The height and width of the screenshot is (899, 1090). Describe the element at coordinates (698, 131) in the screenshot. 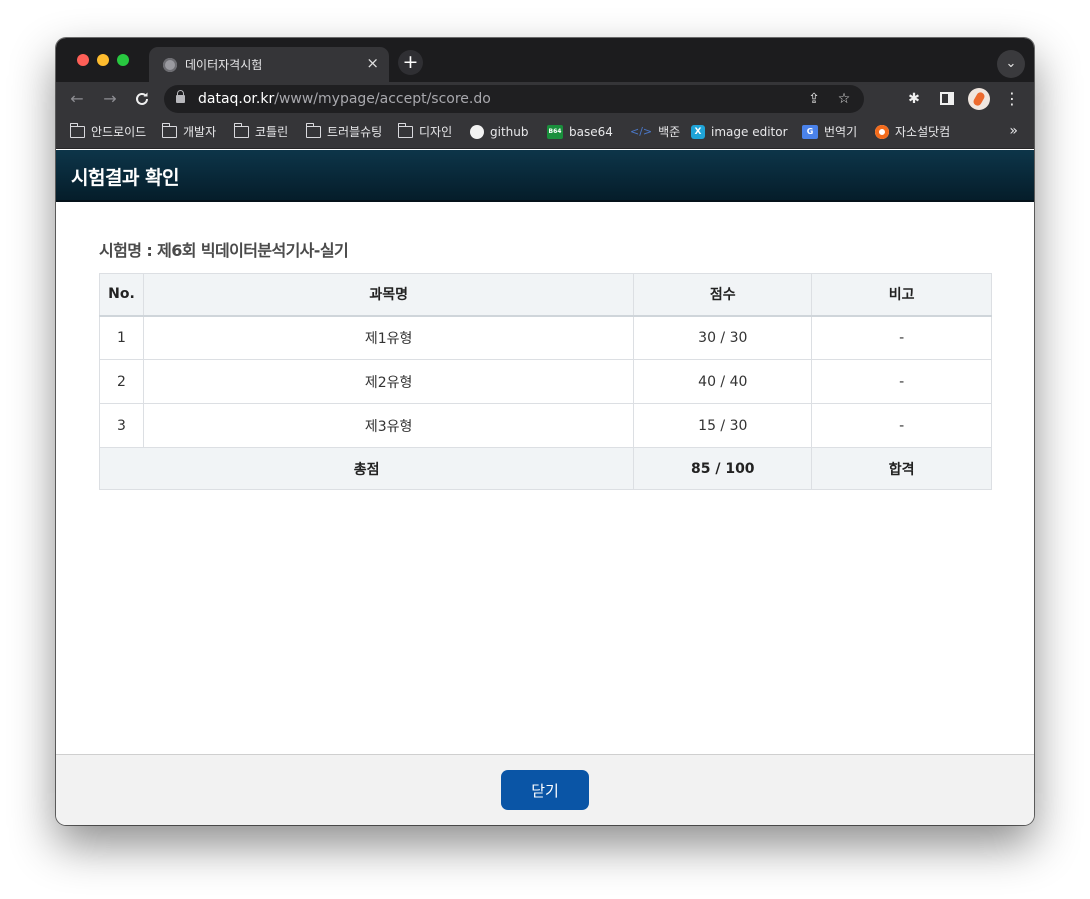

I see `image-editor-icon: X` at that location.